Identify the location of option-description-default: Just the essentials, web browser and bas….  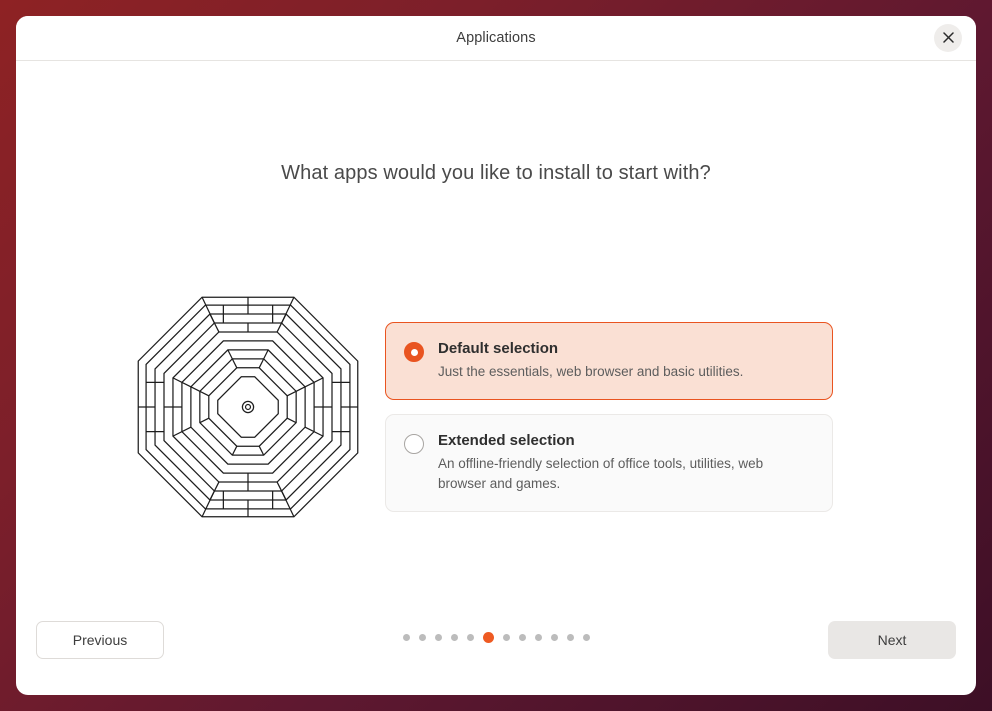
(591, 371).